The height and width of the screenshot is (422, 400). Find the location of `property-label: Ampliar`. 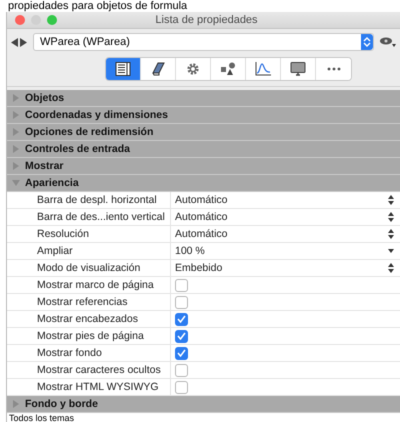

property-label: Ampliar is located at coordinates (89, 251).